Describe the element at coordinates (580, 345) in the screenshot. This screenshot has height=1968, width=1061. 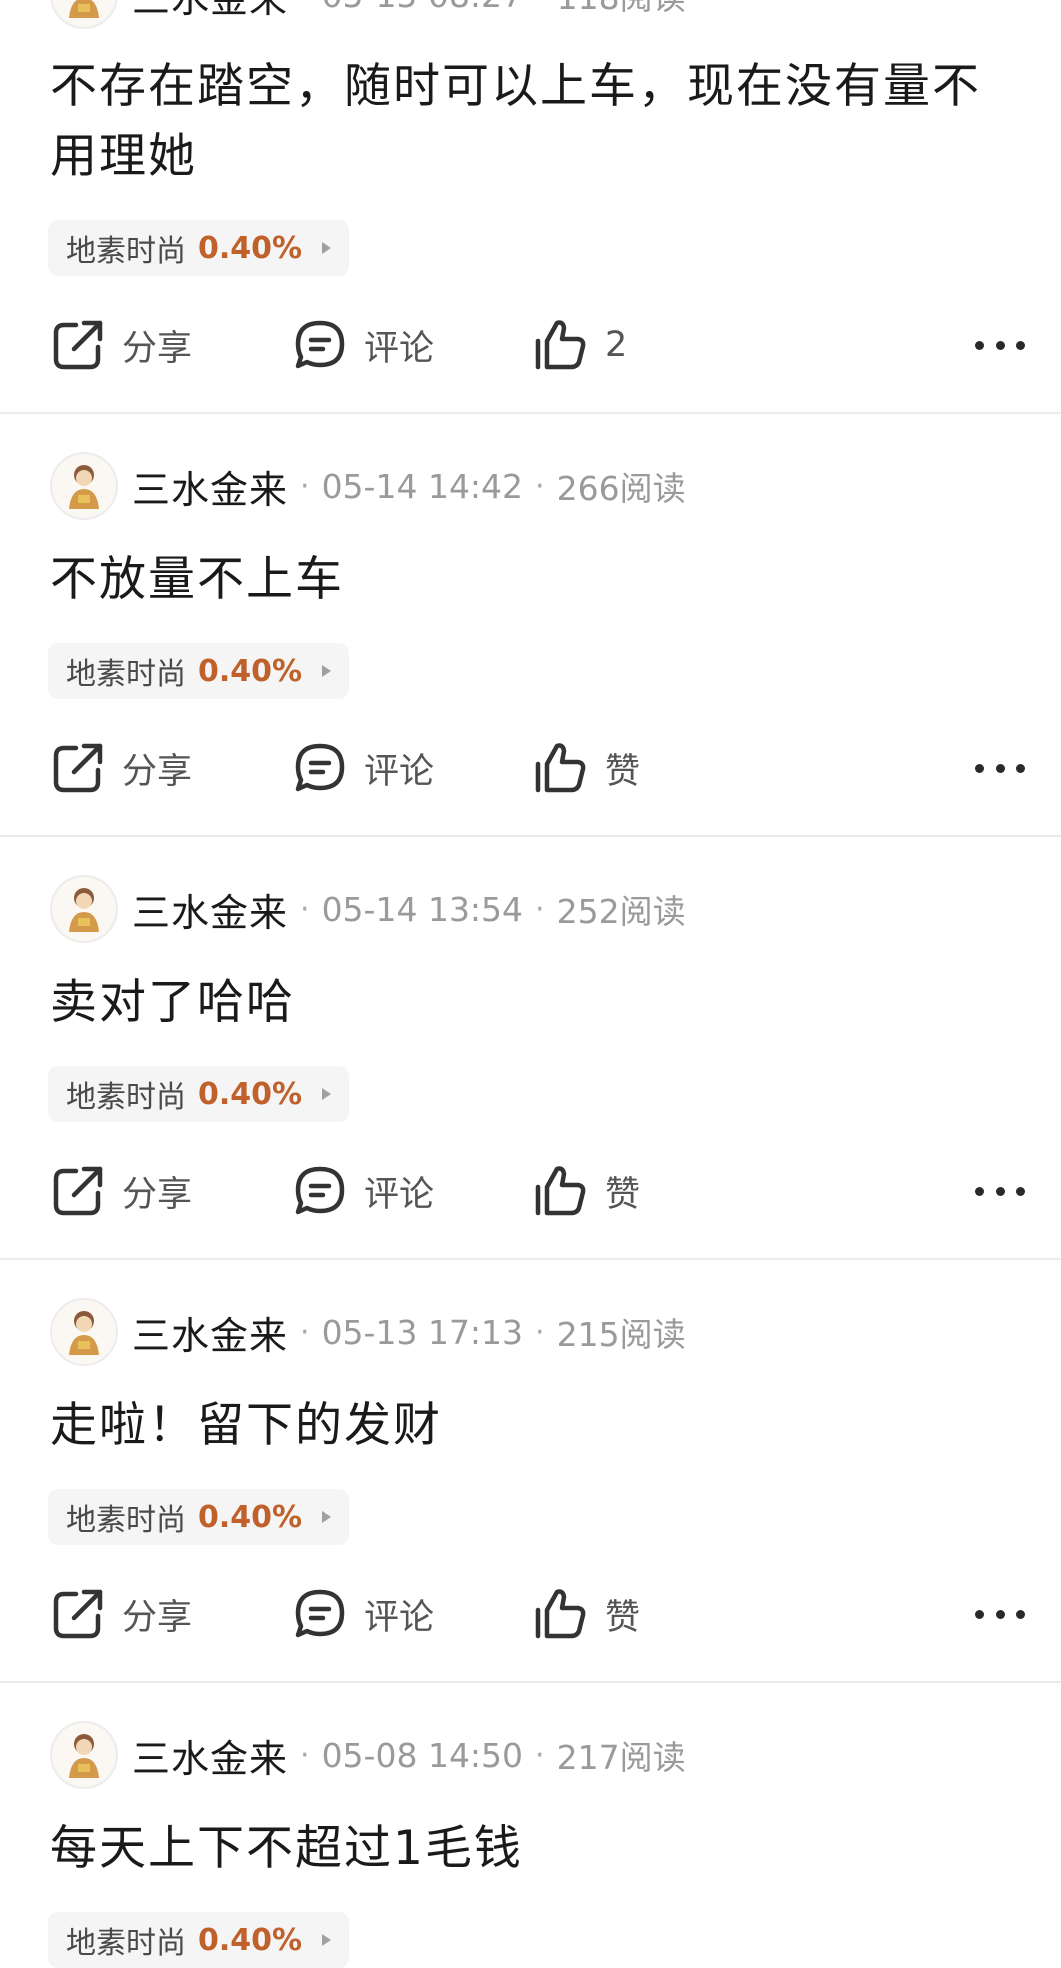
I see `like-button: 2` at that location.